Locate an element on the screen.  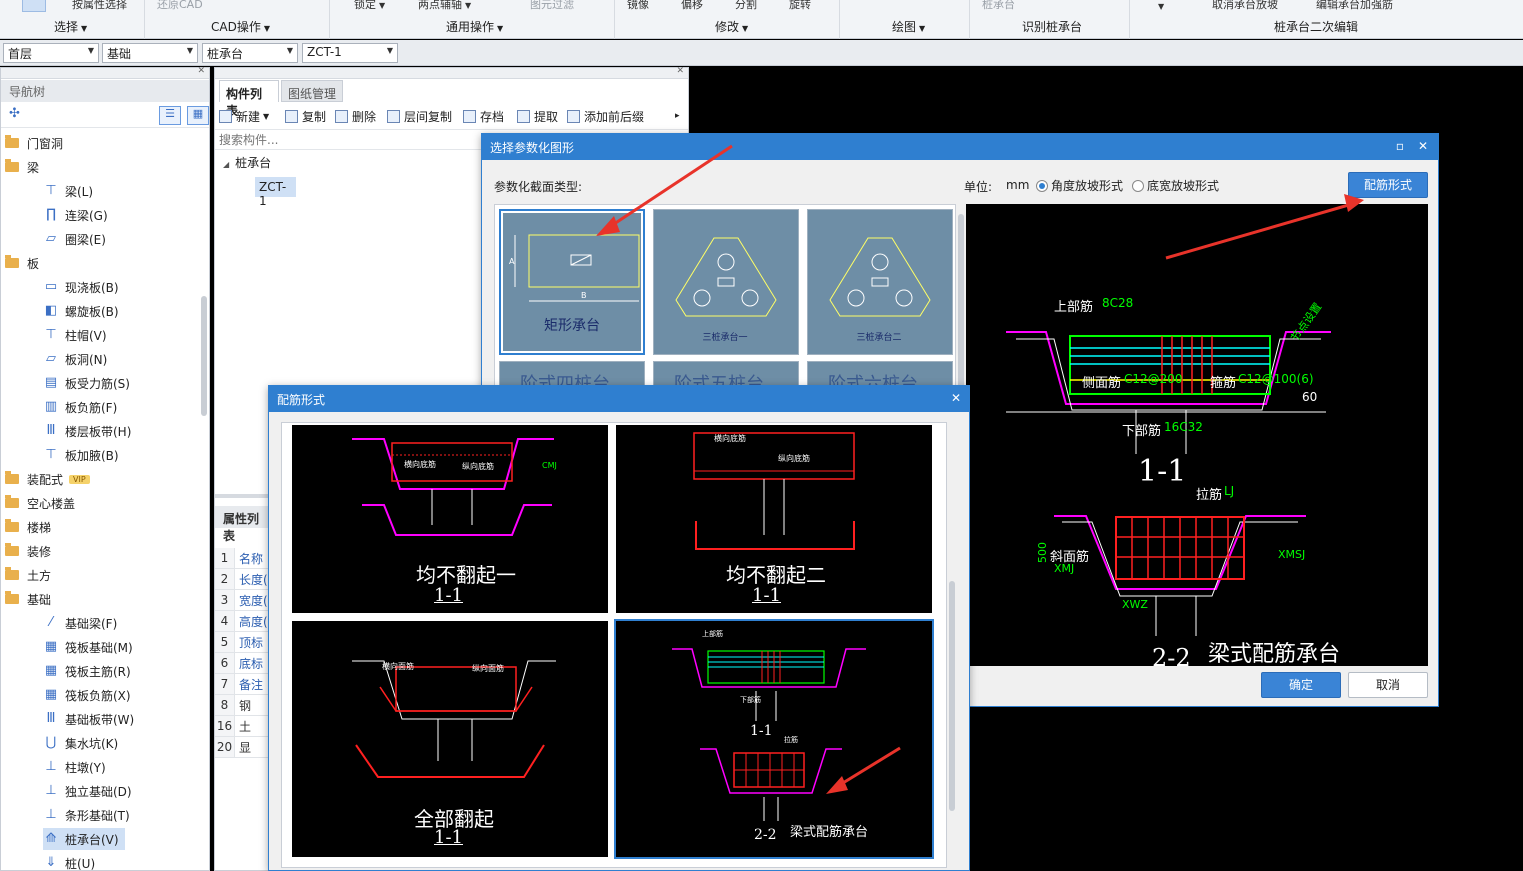
prop-row: 6 底标 is located at coordinates (242, 663).